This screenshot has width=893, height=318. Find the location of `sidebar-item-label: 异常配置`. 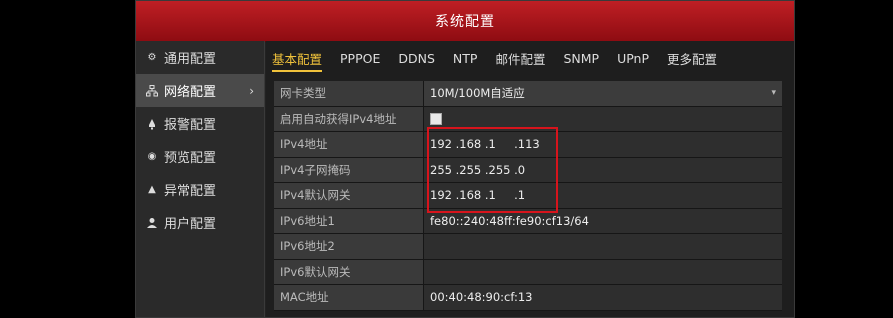

sidebar-item-label: 异常配置 is located at coordinates (190, 191).